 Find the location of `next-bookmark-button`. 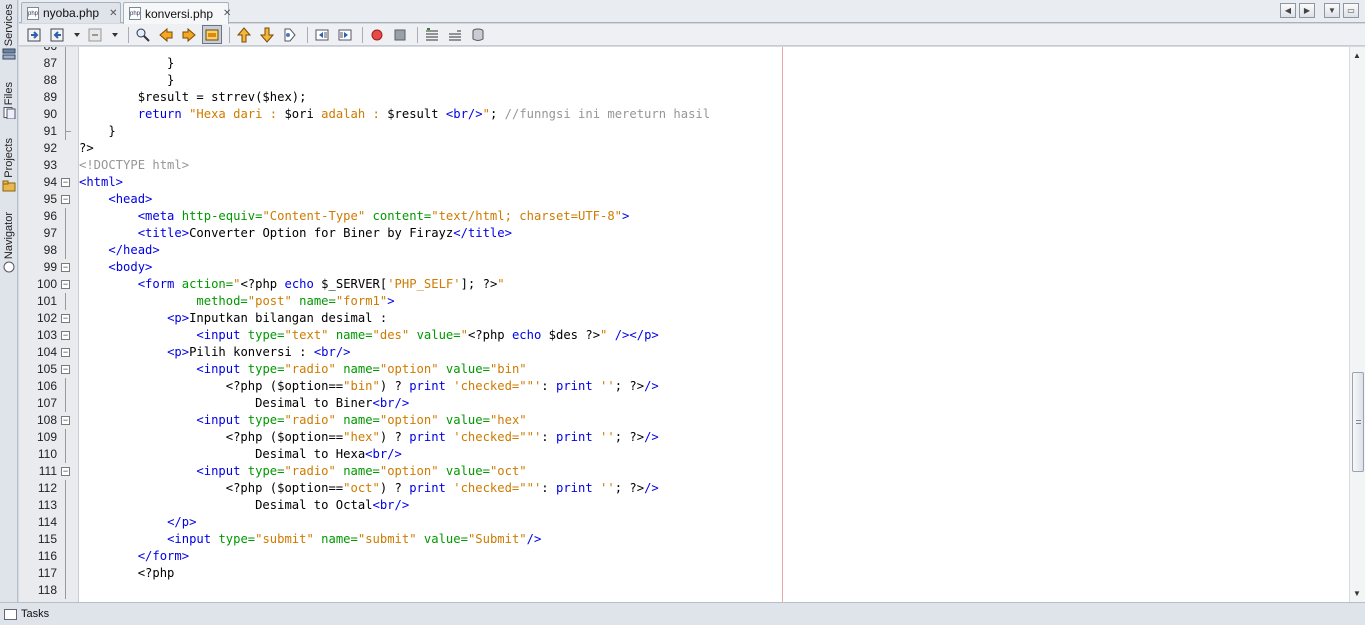

next-bookmark-button is located at coordinates (267, 34).